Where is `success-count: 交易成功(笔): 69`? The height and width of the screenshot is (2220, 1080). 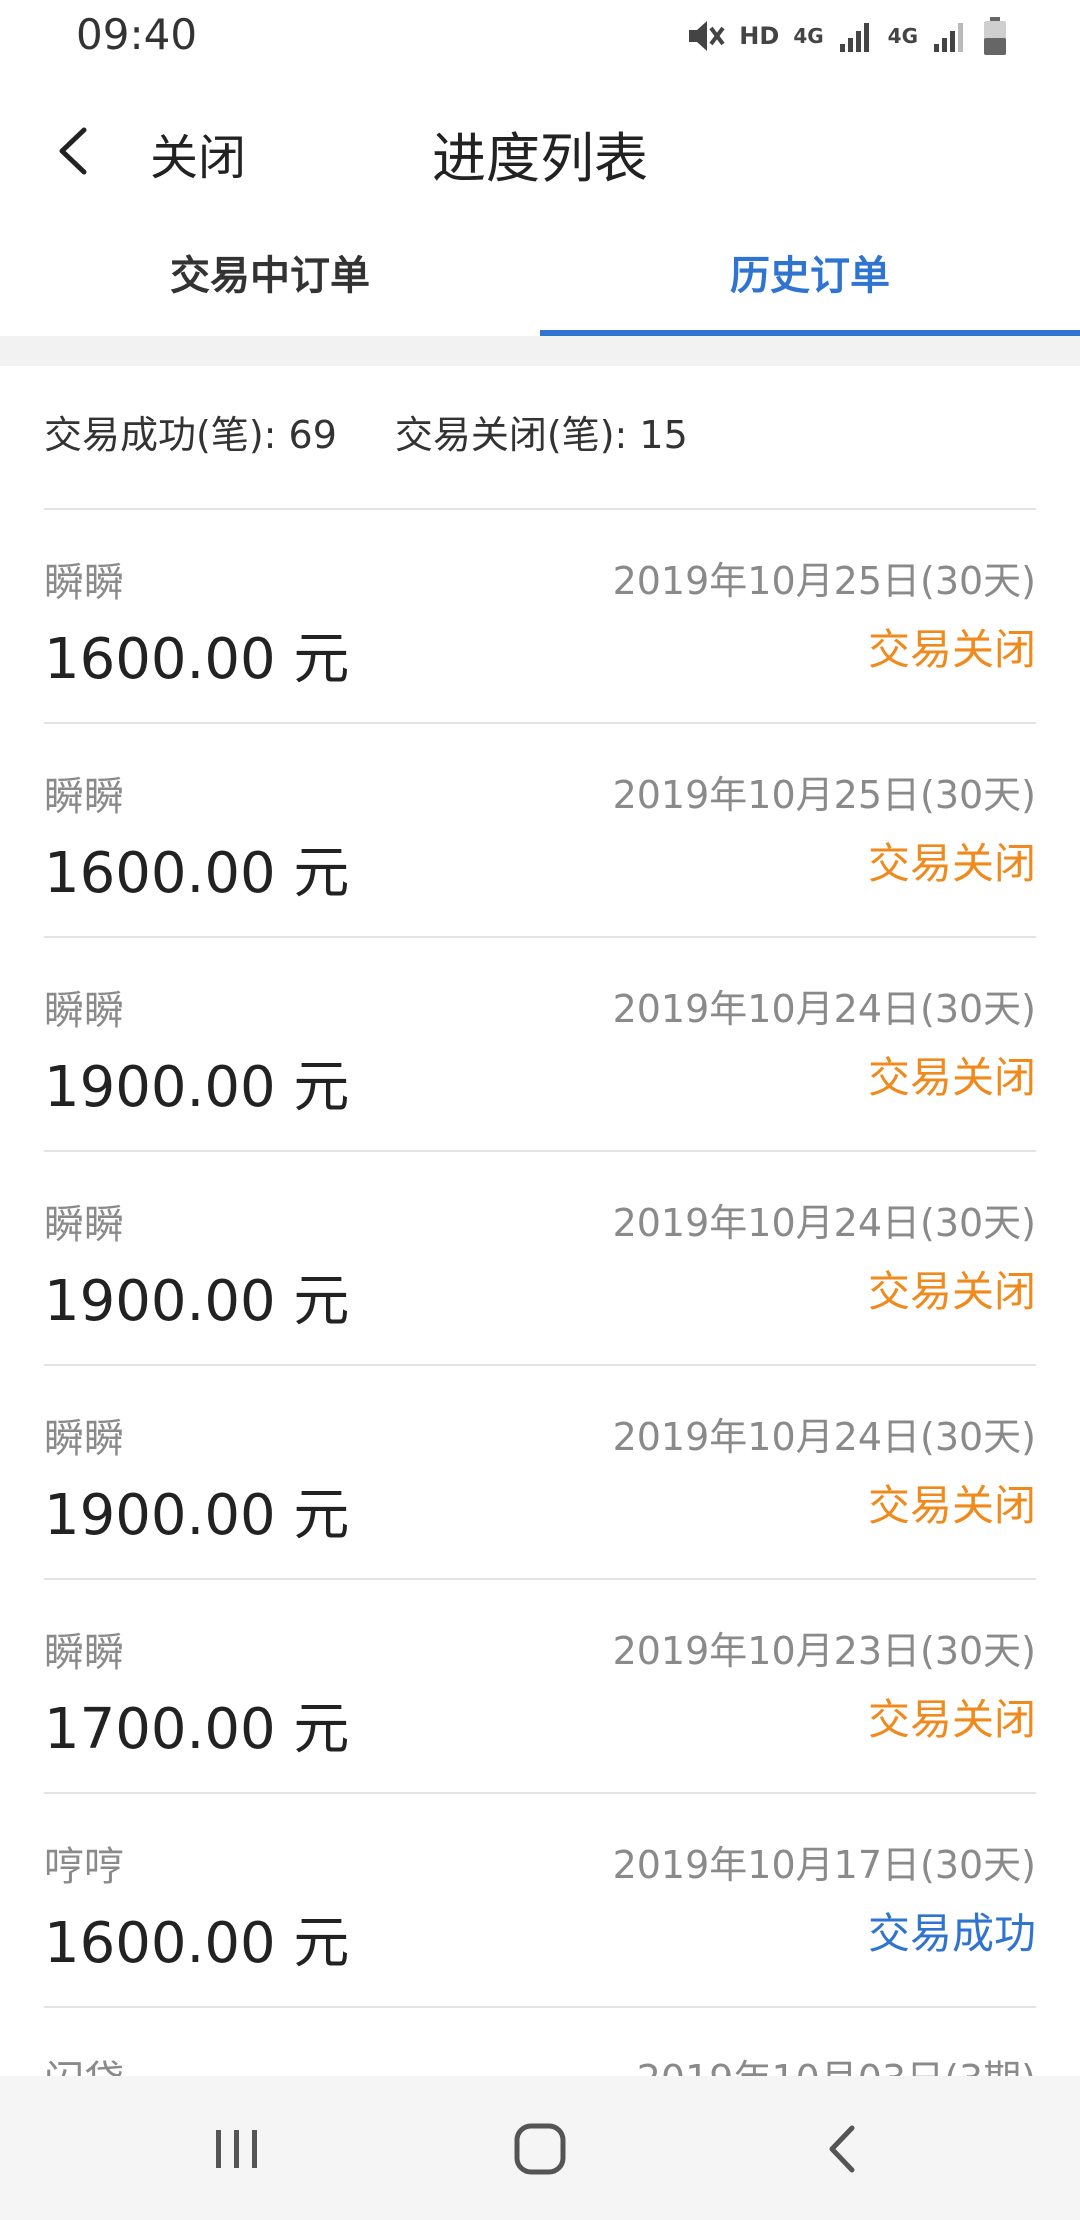 success-count: 交易成功(笔): 69 is located at coordinates (190, 435).